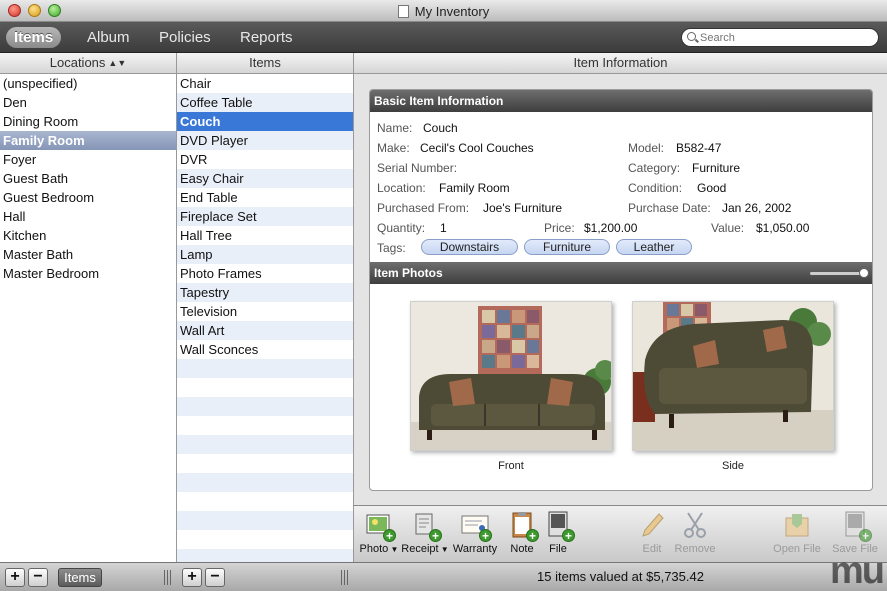  Describe the element at coordinates (88, 159) in the screenshot. I see `location-item: Foyer` at that location.